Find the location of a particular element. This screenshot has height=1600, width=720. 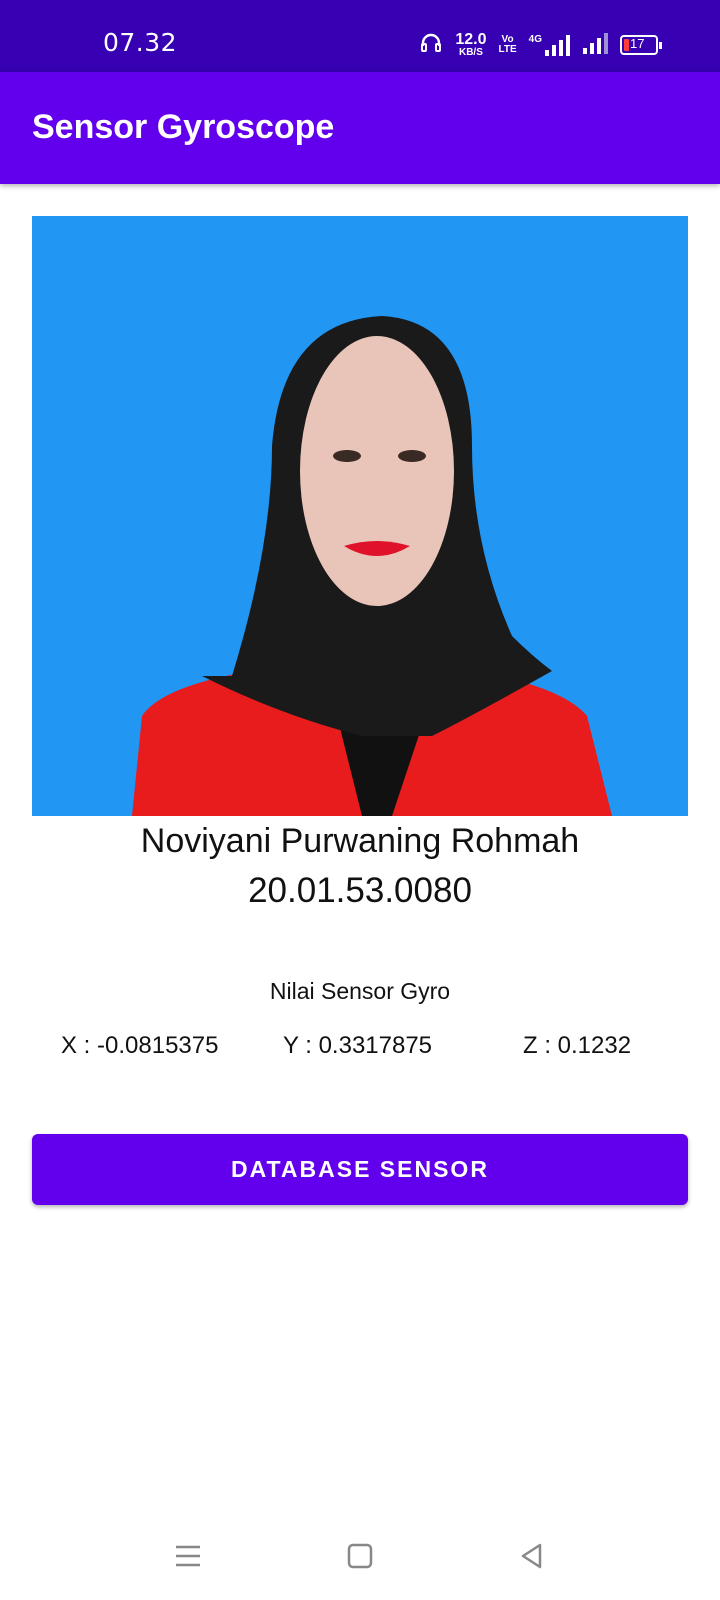

gyro-y-value: Y : 0.3317875 is located at coordinates (358, 1045).